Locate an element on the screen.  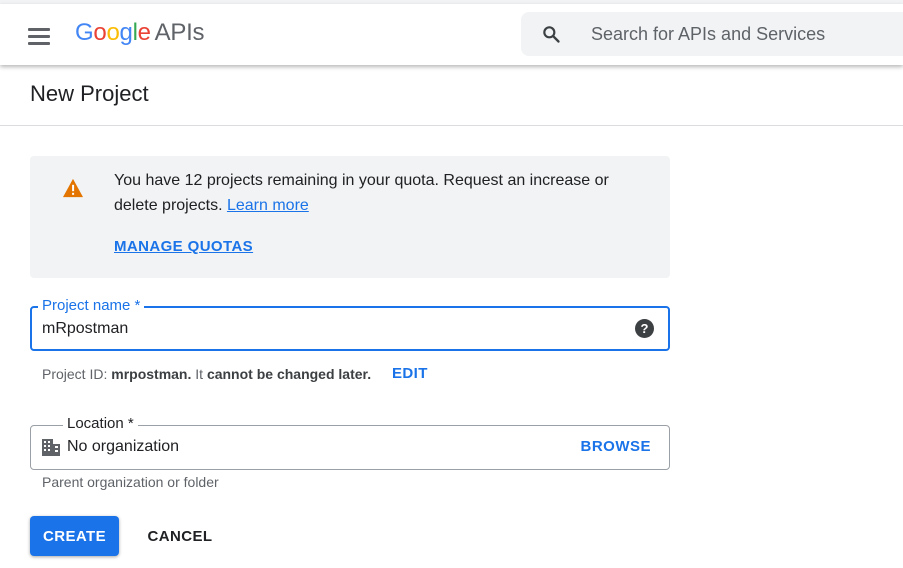
google-wordmark: Google is located at coordinates (113, 32).